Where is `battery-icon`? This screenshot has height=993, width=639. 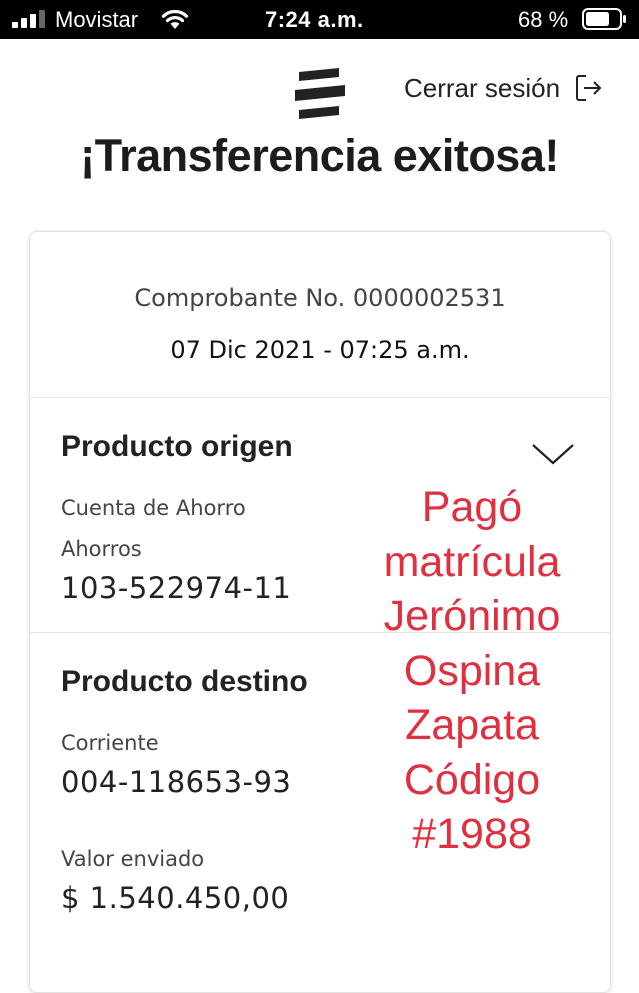
battery-icon is located at coordinates (604, 19).